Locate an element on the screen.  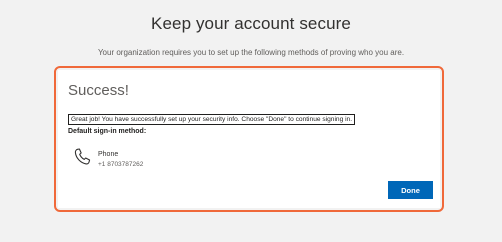
method-name: Phone is located at coordinates (108, 154).